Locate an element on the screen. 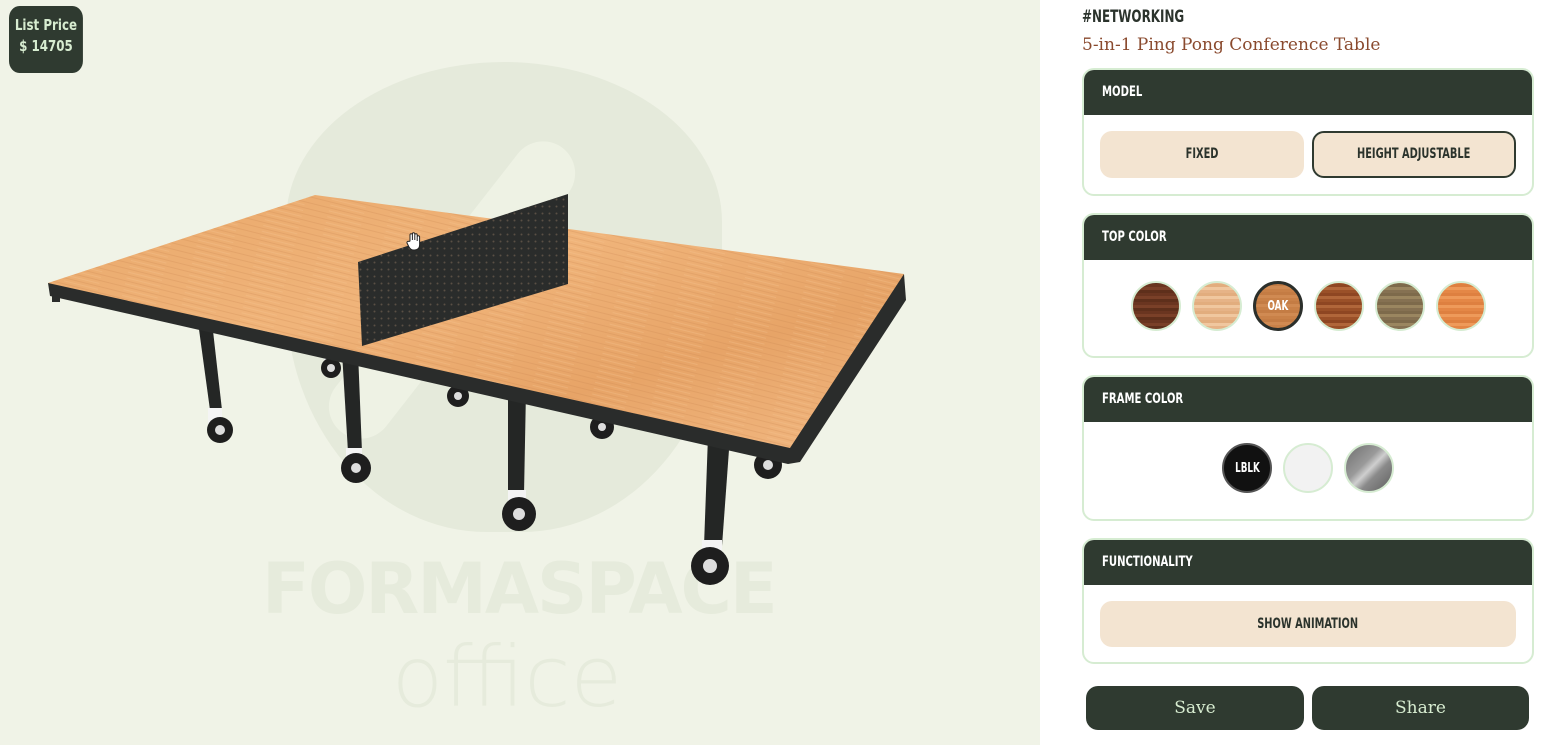 This screenshot has width=1551, height=745. top-color-swatch-maple is located at coordinates (1216, 306).